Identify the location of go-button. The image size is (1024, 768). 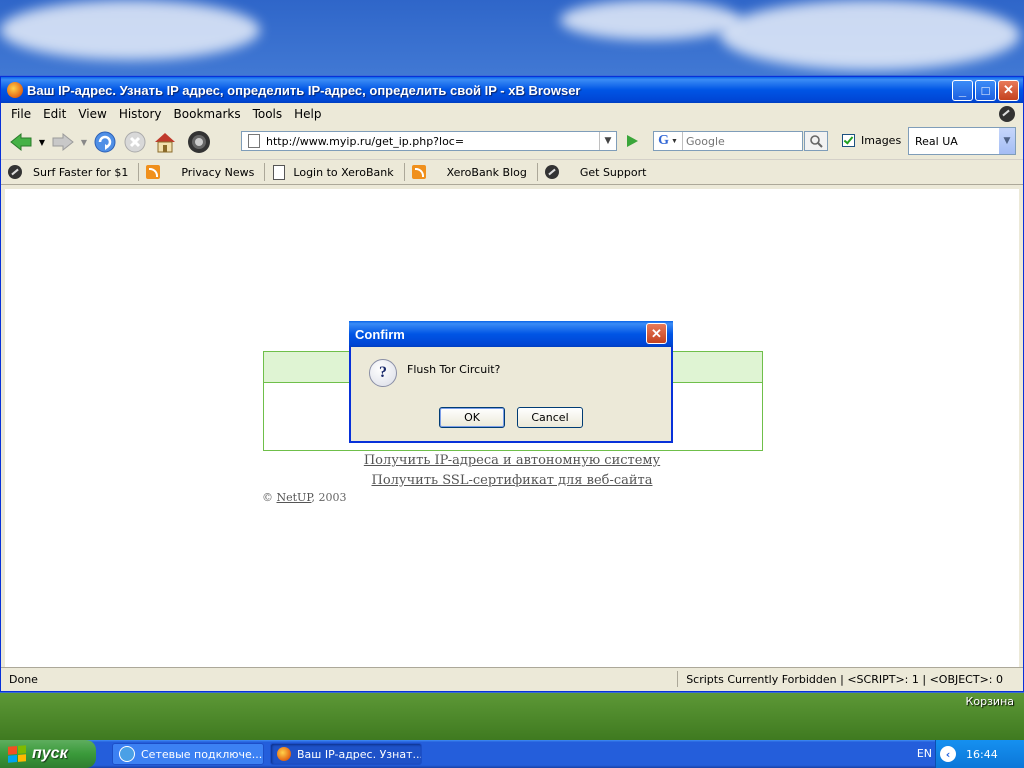
(632, 141).